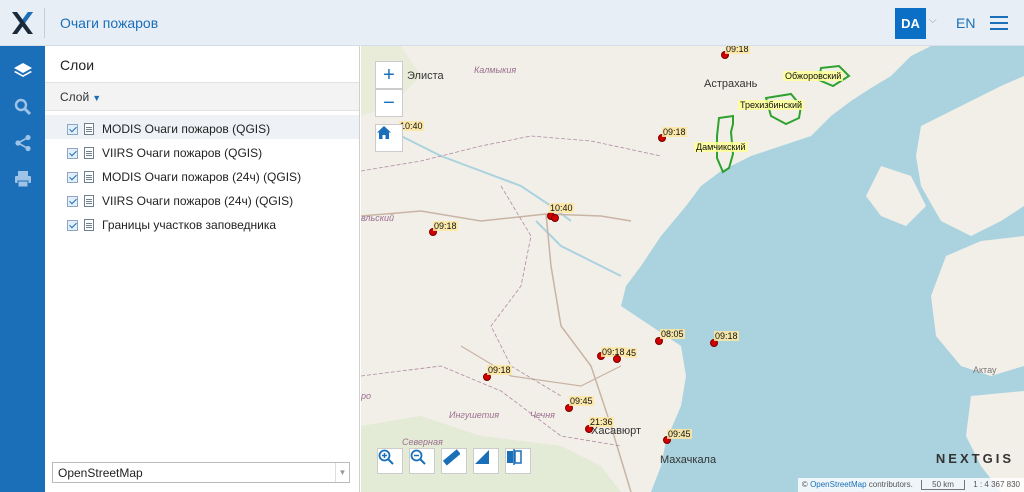 The height and width of the screenshot is (492, 1024). Describe the element at coordinates (601, 422) in the screenshot. I see `fire-time-label: 21:36` at that location.